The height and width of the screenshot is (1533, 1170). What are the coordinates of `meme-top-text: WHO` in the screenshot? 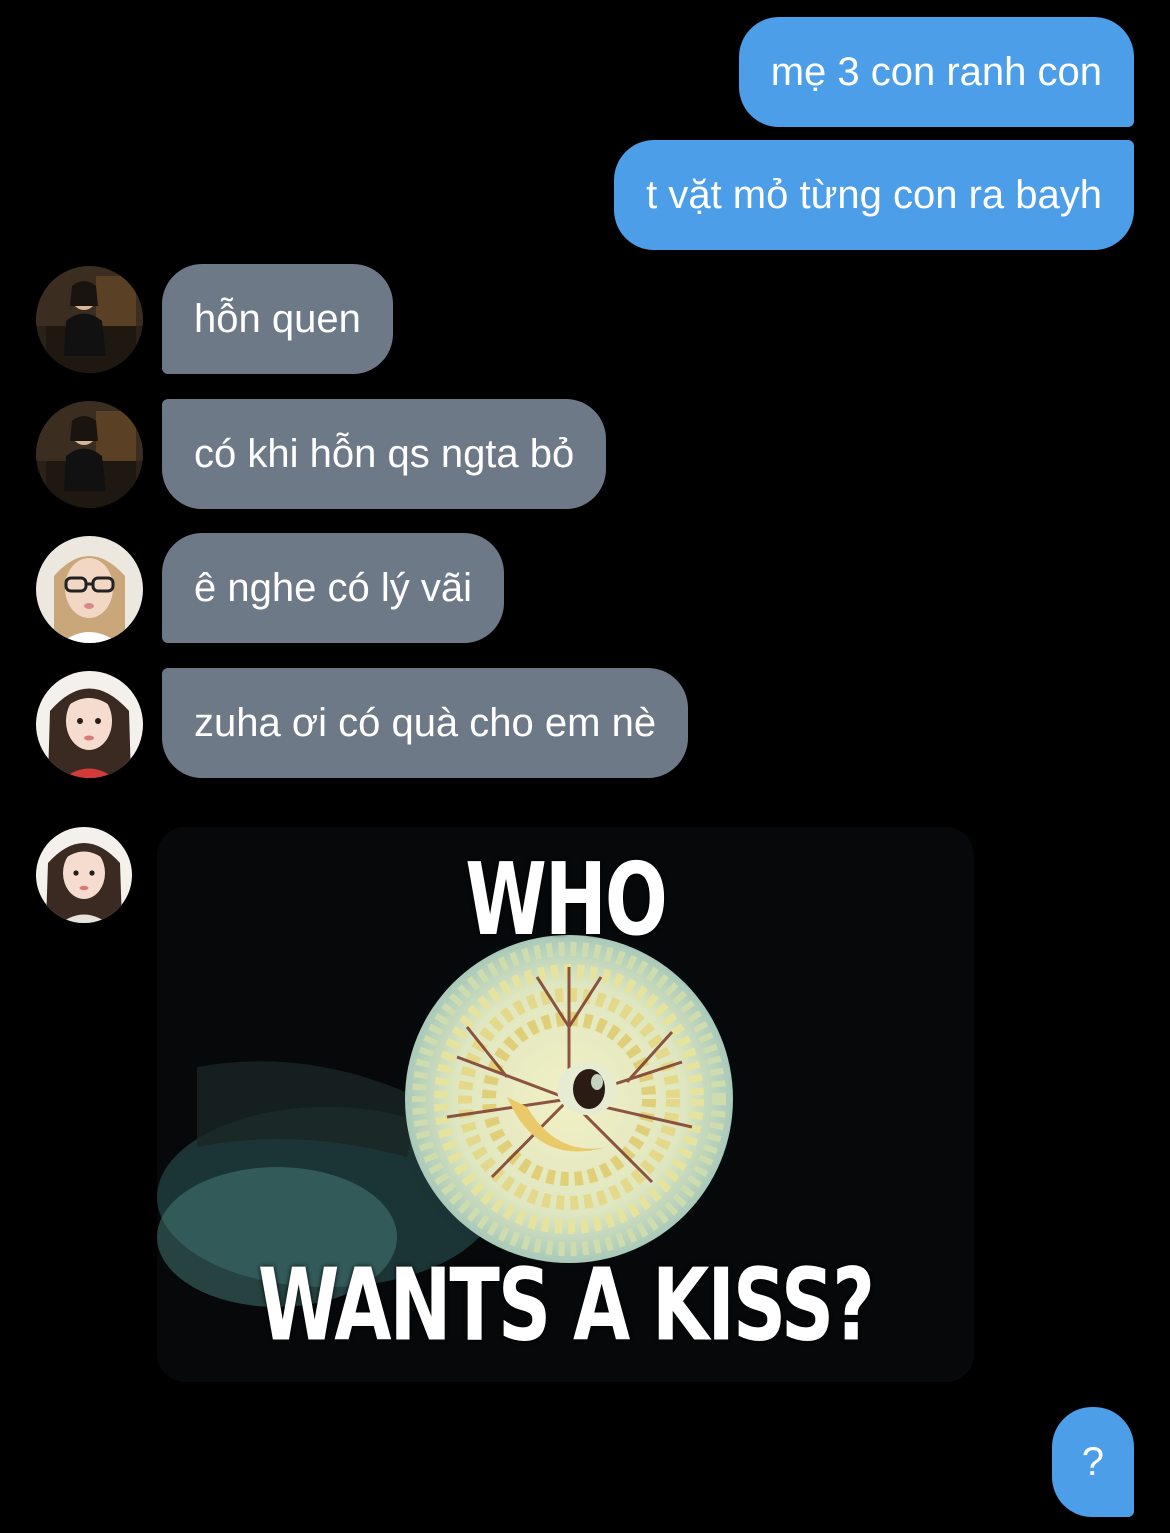 It's located at (566, 900).